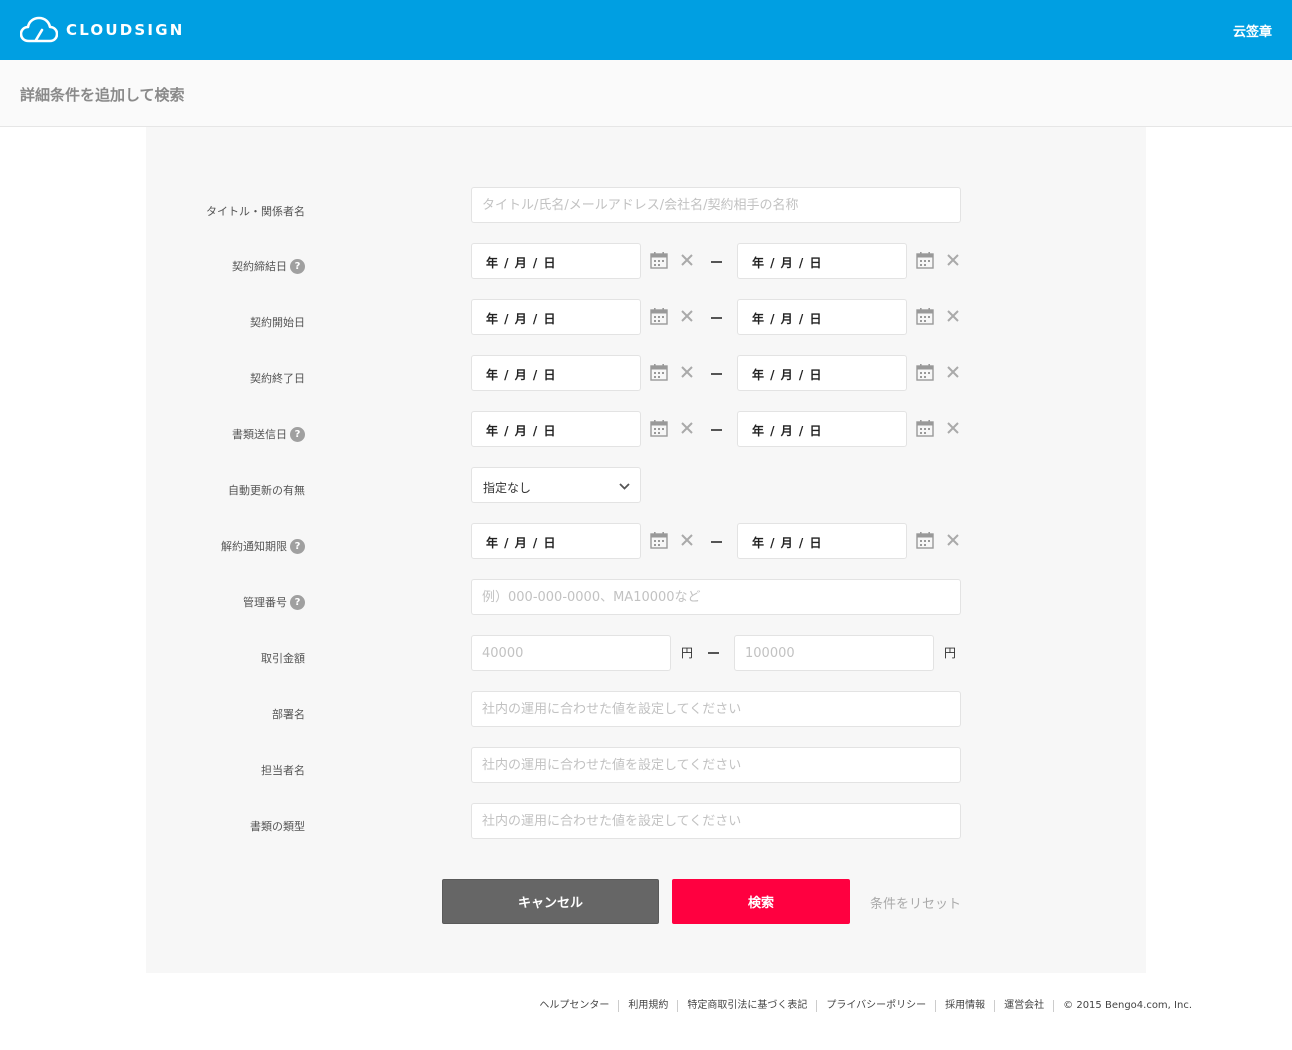 The height and width of the screenshot is (1050, 1292). I want to click on department-input, so click(716, 709).